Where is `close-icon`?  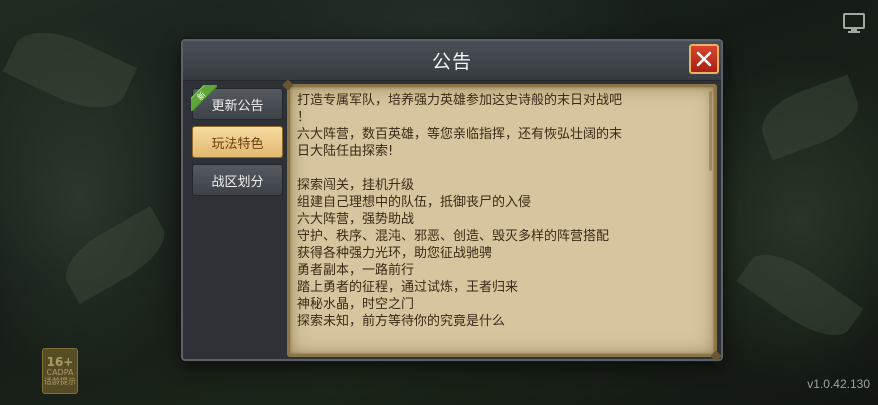 close-icon is located at coordinates (704, 59).